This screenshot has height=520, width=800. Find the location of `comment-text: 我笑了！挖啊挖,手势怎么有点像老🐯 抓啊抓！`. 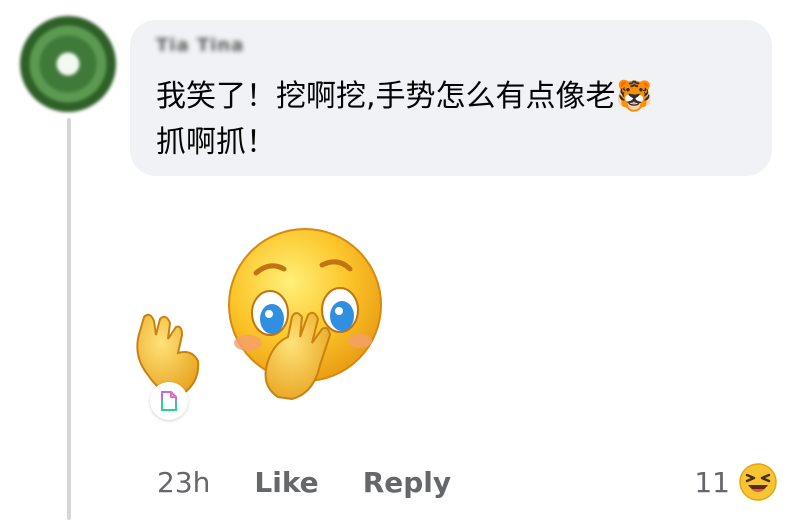

comment-text: 我笑了！挖啊挖,手势怎么有点像老🐯 抓啊抓！ is located at coordinates (404, 119).